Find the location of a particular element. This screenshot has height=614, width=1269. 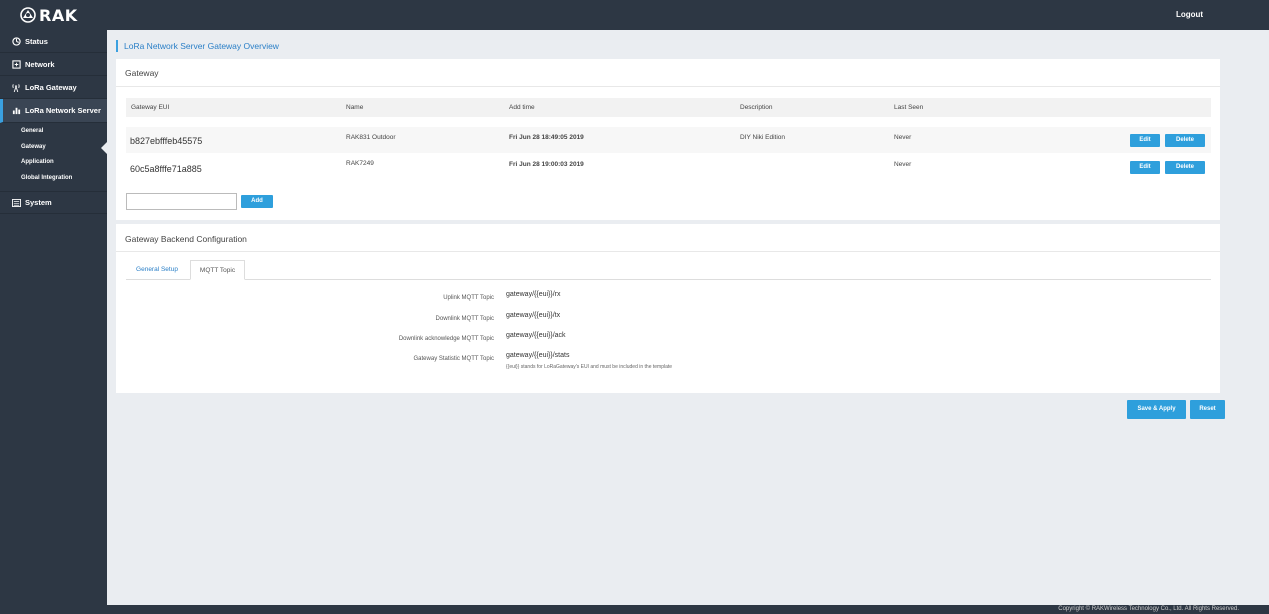

downlink-topic-value: gateway/{{eui}}/tx is located at coordinates (533, 315).